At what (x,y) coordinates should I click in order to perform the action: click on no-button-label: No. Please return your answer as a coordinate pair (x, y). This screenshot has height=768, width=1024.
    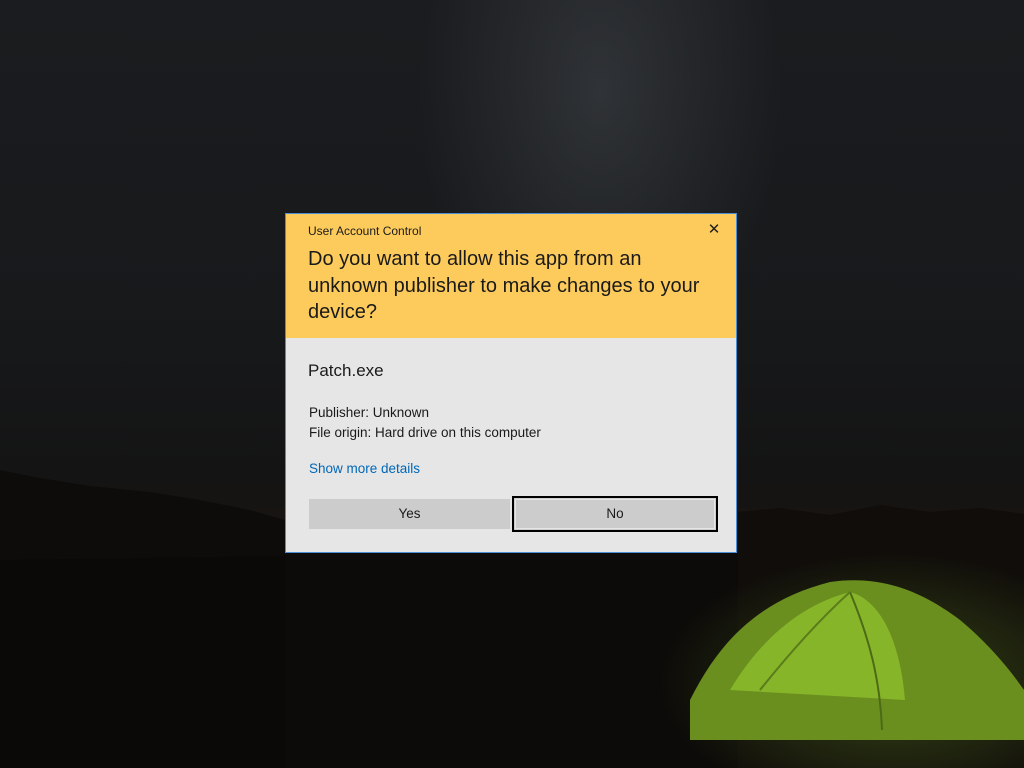
    Looking at the image, I should click on (615, 513).